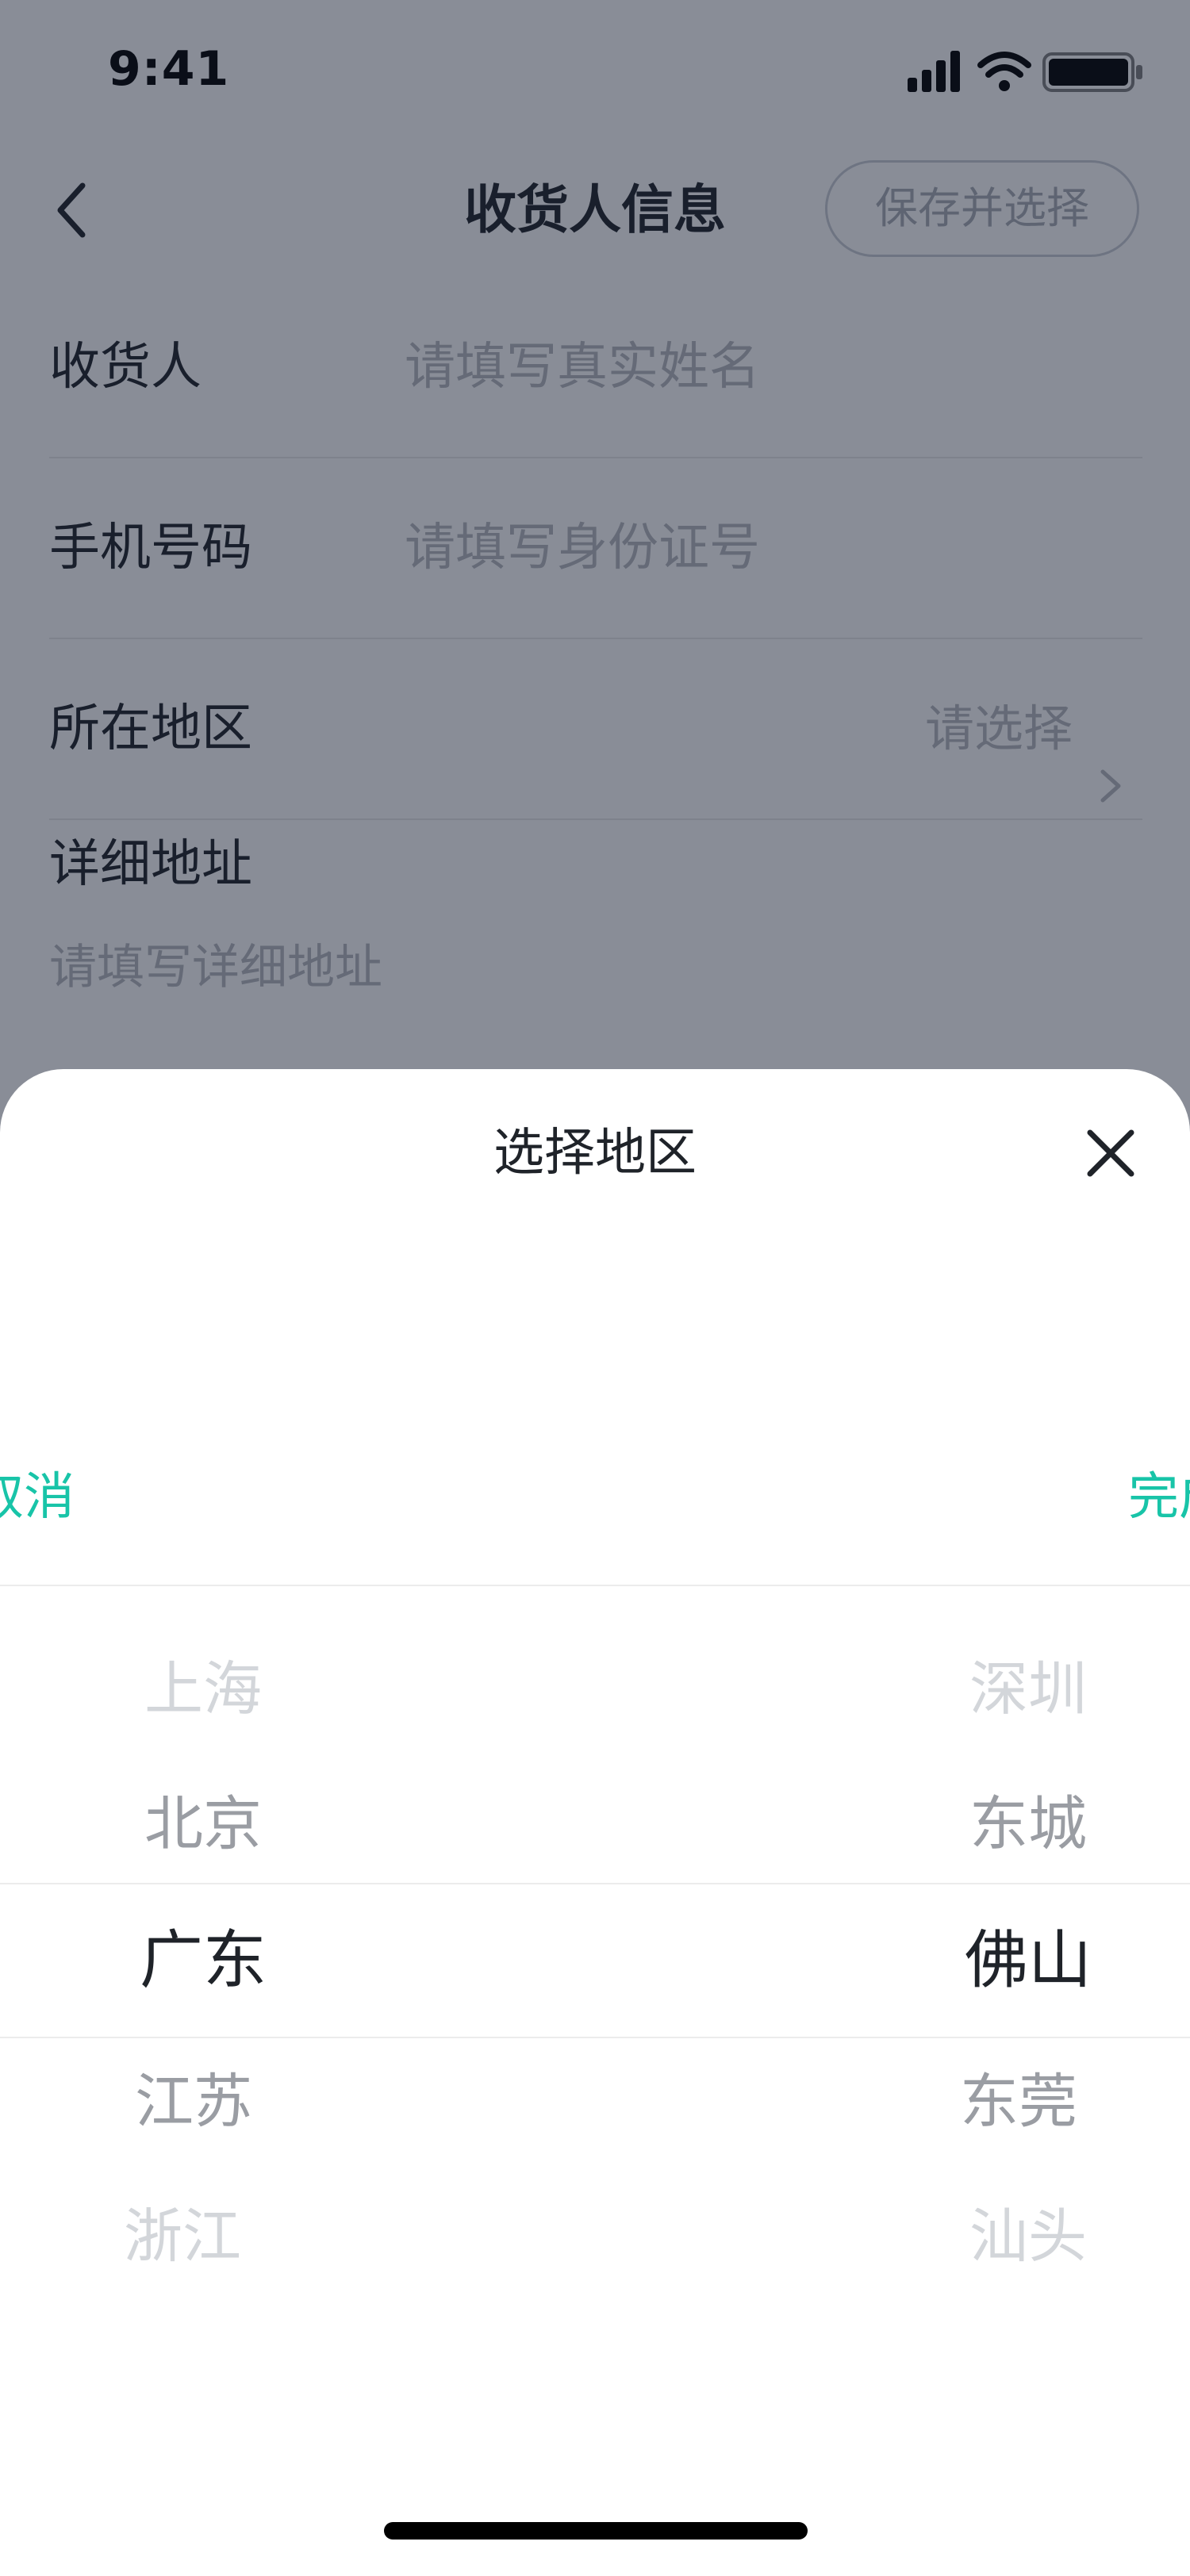  I want to click on city-option: 东莞, so click(1018, 2101).